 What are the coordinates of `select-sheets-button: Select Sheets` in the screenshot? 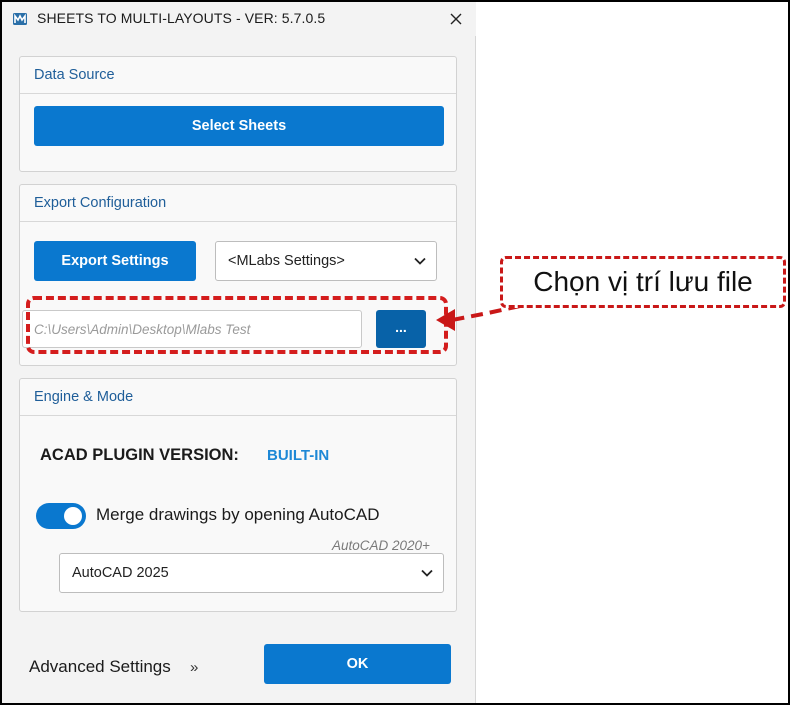 It's located at (239, 126).